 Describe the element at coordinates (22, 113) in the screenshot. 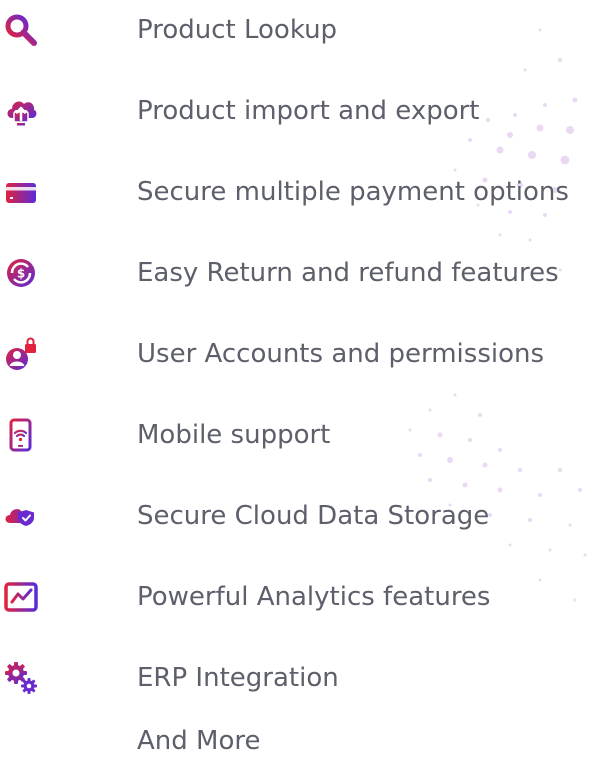

I see `cloud-upload-icon` at that location.